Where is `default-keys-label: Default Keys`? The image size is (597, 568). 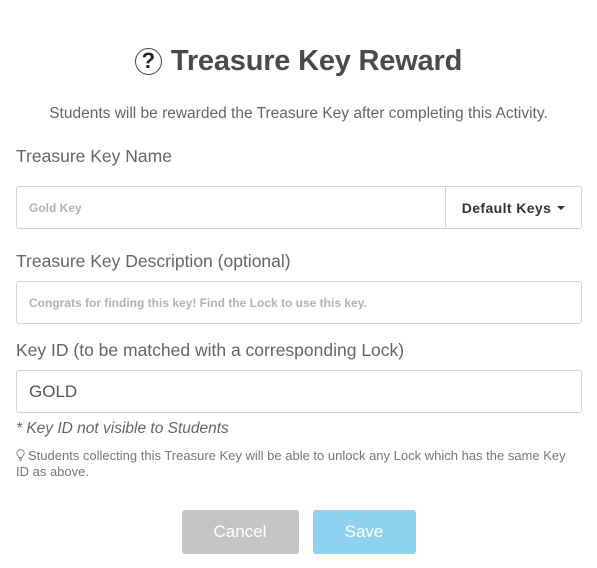 default-keys-label: Default Keys is located at coordinates (506, 207).